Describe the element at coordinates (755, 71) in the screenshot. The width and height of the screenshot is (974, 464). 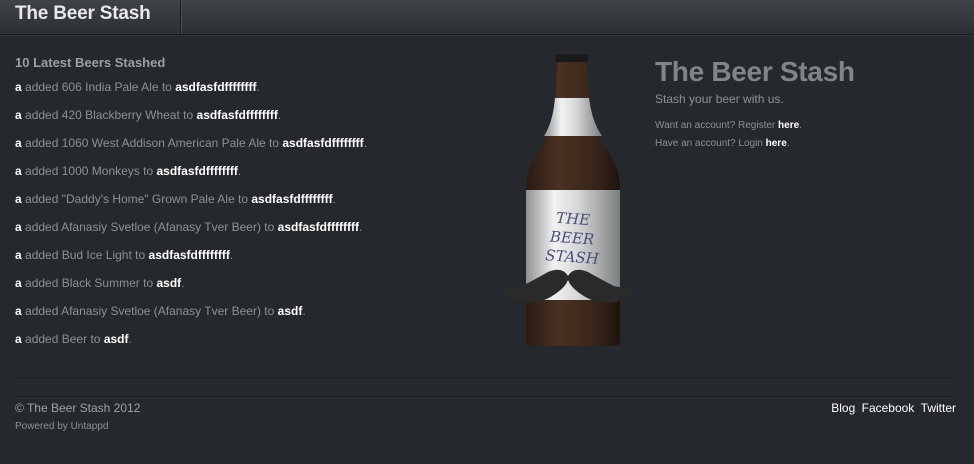
I see `hero-title: The Beer Stash` at that location.